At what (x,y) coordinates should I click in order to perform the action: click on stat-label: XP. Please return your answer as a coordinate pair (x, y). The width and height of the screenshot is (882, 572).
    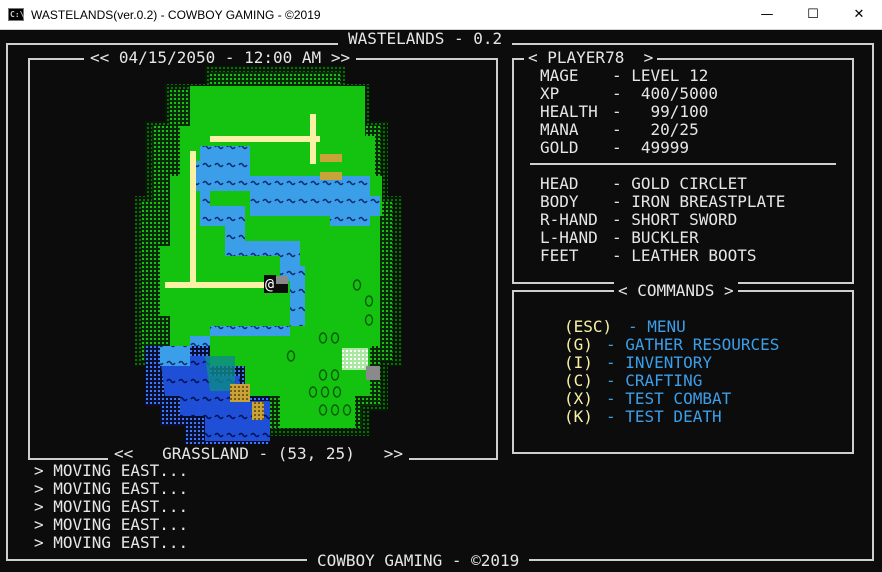
    Looking at the image, I should click on (550, 93).